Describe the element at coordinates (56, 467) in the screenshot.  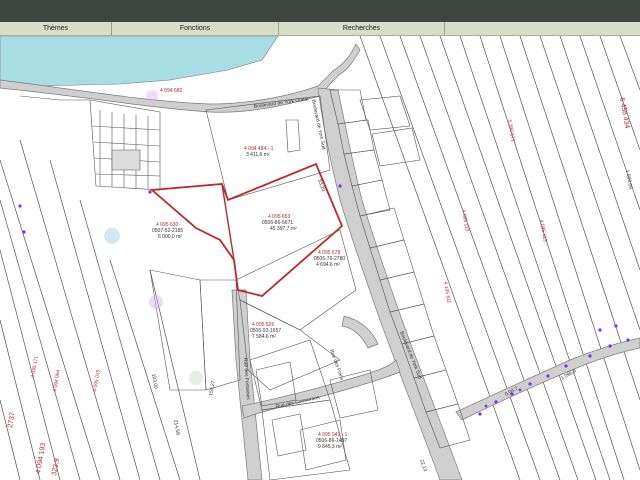
I see `svg-text: 323,9` at that location.